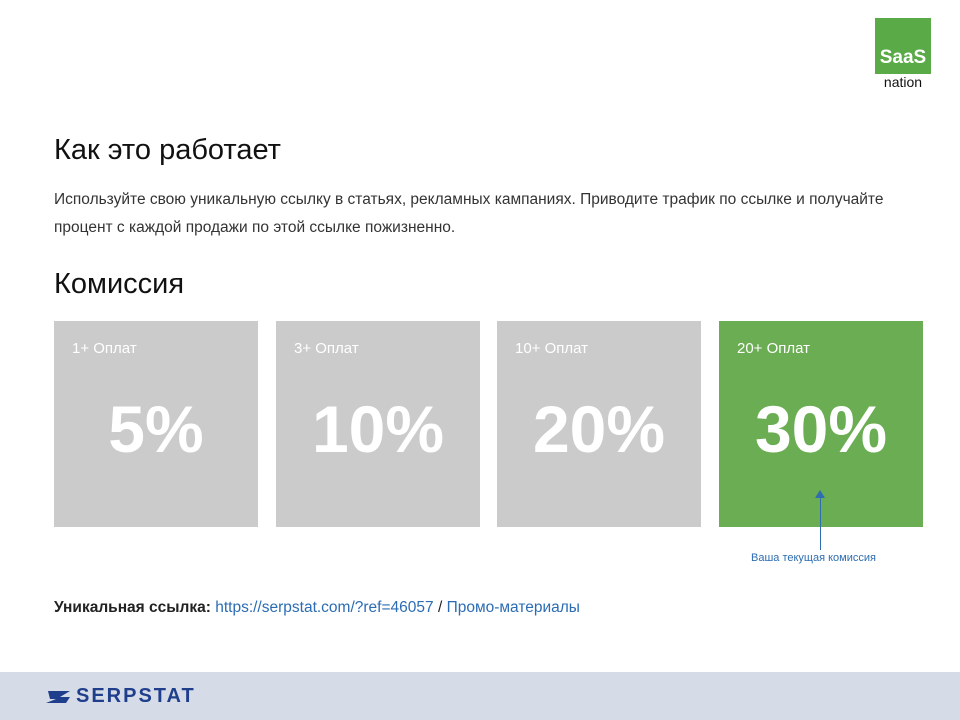 This screenshot has width=960, height=720. Describe the element at coordinates (903, 46) in the screenshot. I see `saas-logo-box: SaaS` at that location.